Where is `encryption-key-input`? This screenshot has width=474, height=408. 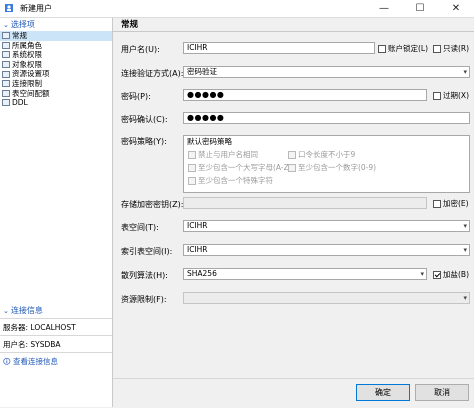
encryption-key-input is located at coordinates (305, 203).